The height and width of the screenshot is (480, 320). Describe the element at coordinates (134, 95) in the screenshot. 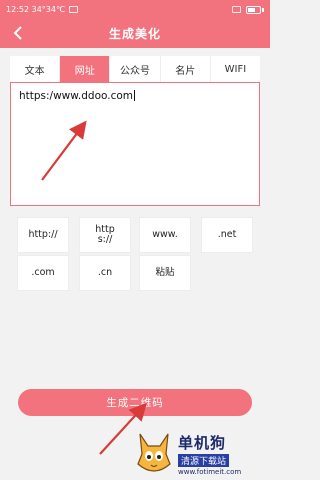

I see `text-cursor` at that location.